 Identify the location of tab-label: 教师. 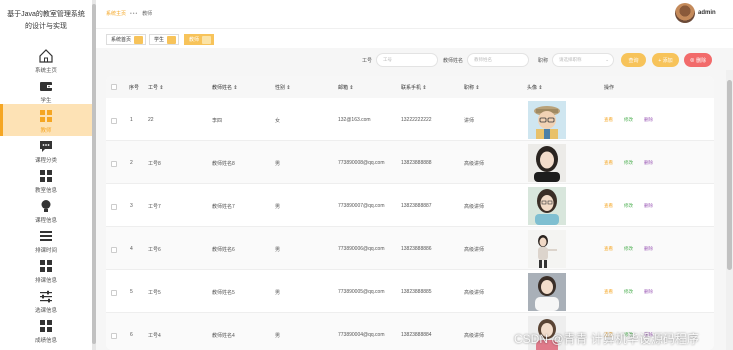
(194, 40).